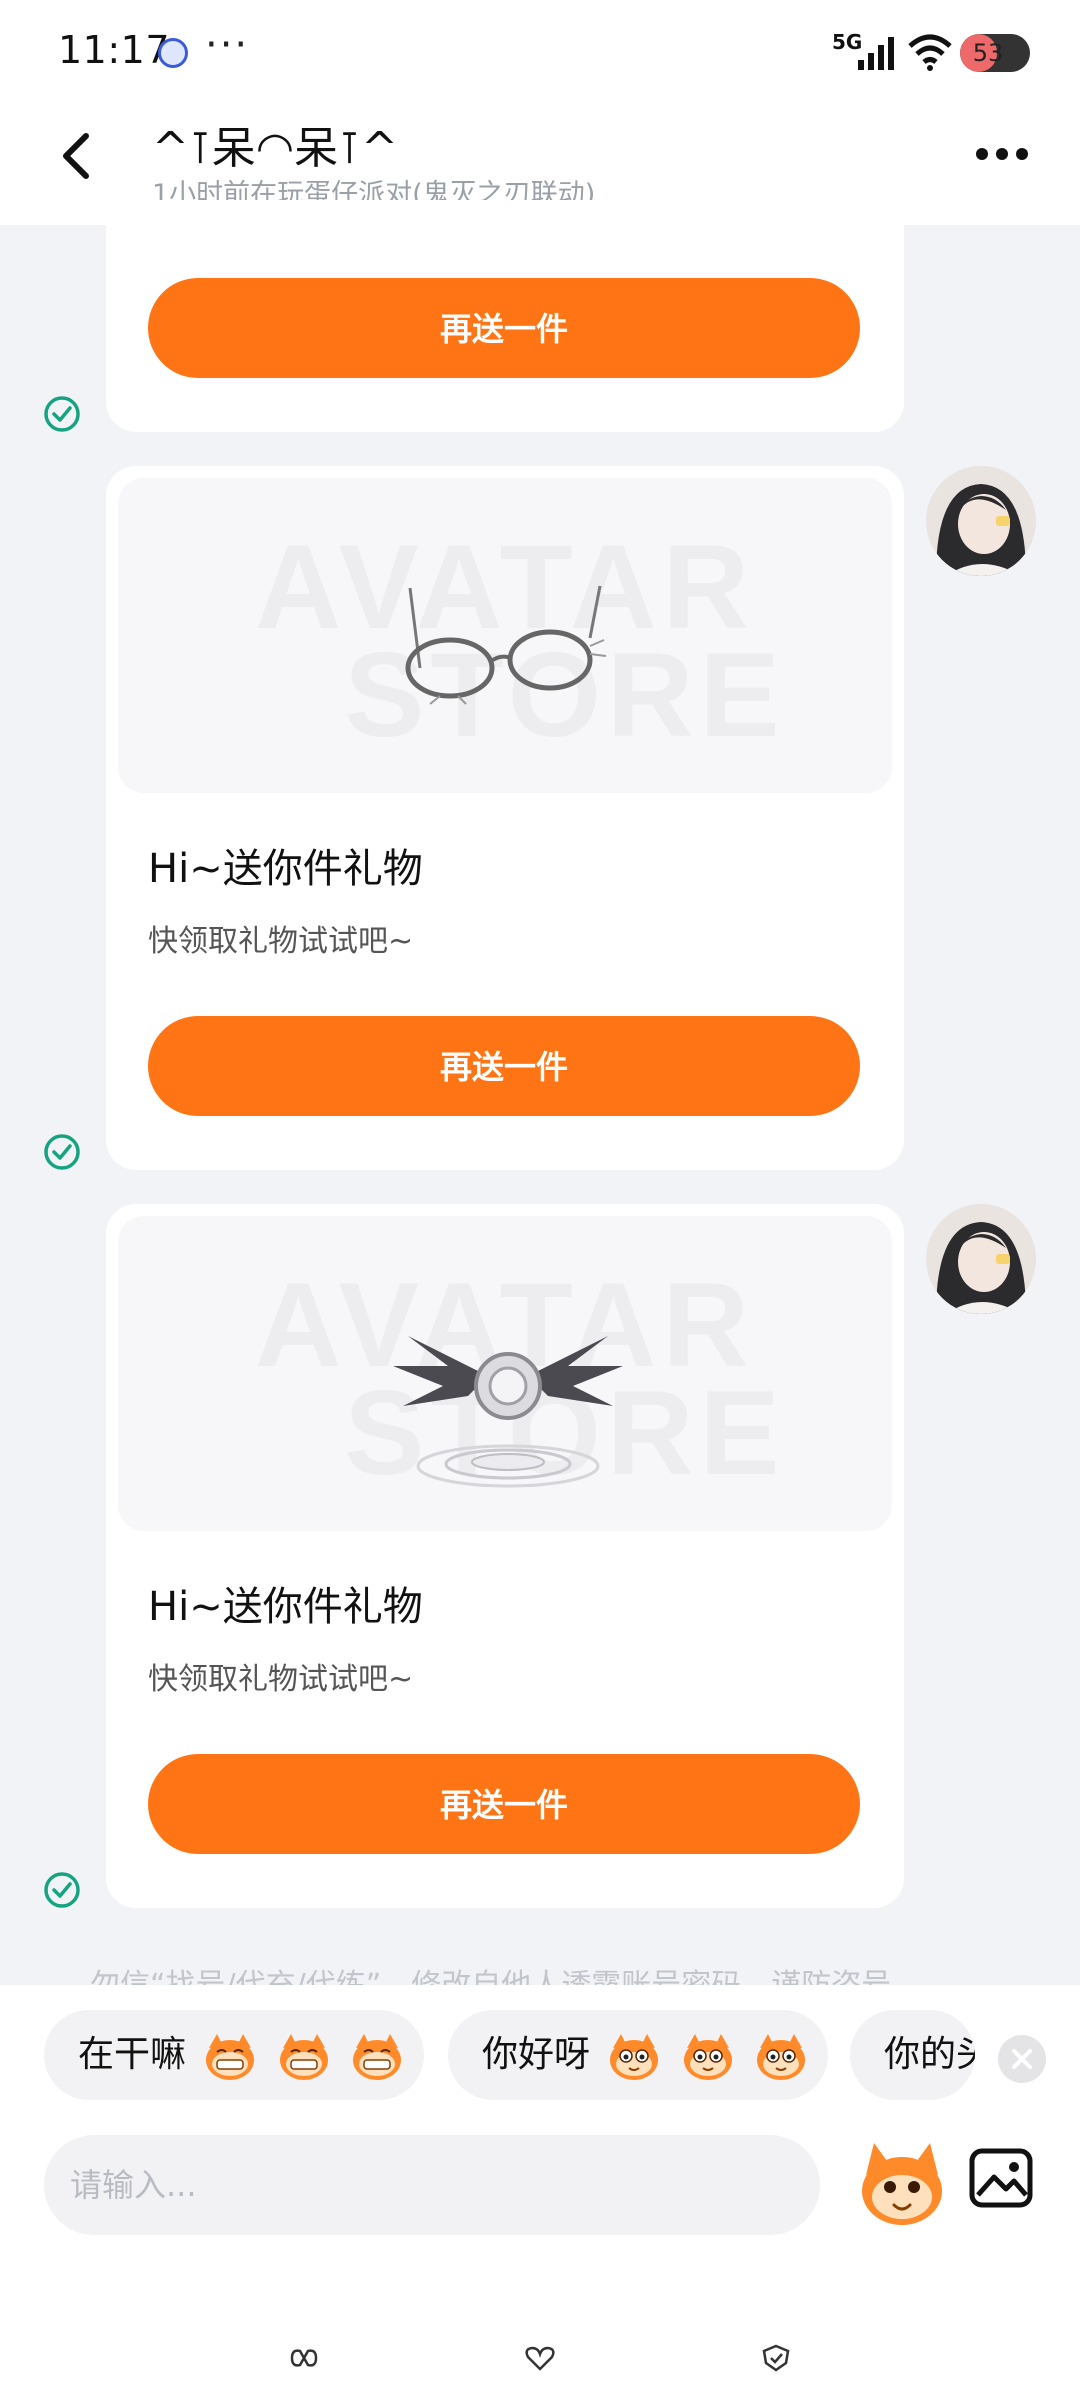 The height and width of the screenshot is (2400, 1080). I want to click on signal-icon, so click(876, 53).